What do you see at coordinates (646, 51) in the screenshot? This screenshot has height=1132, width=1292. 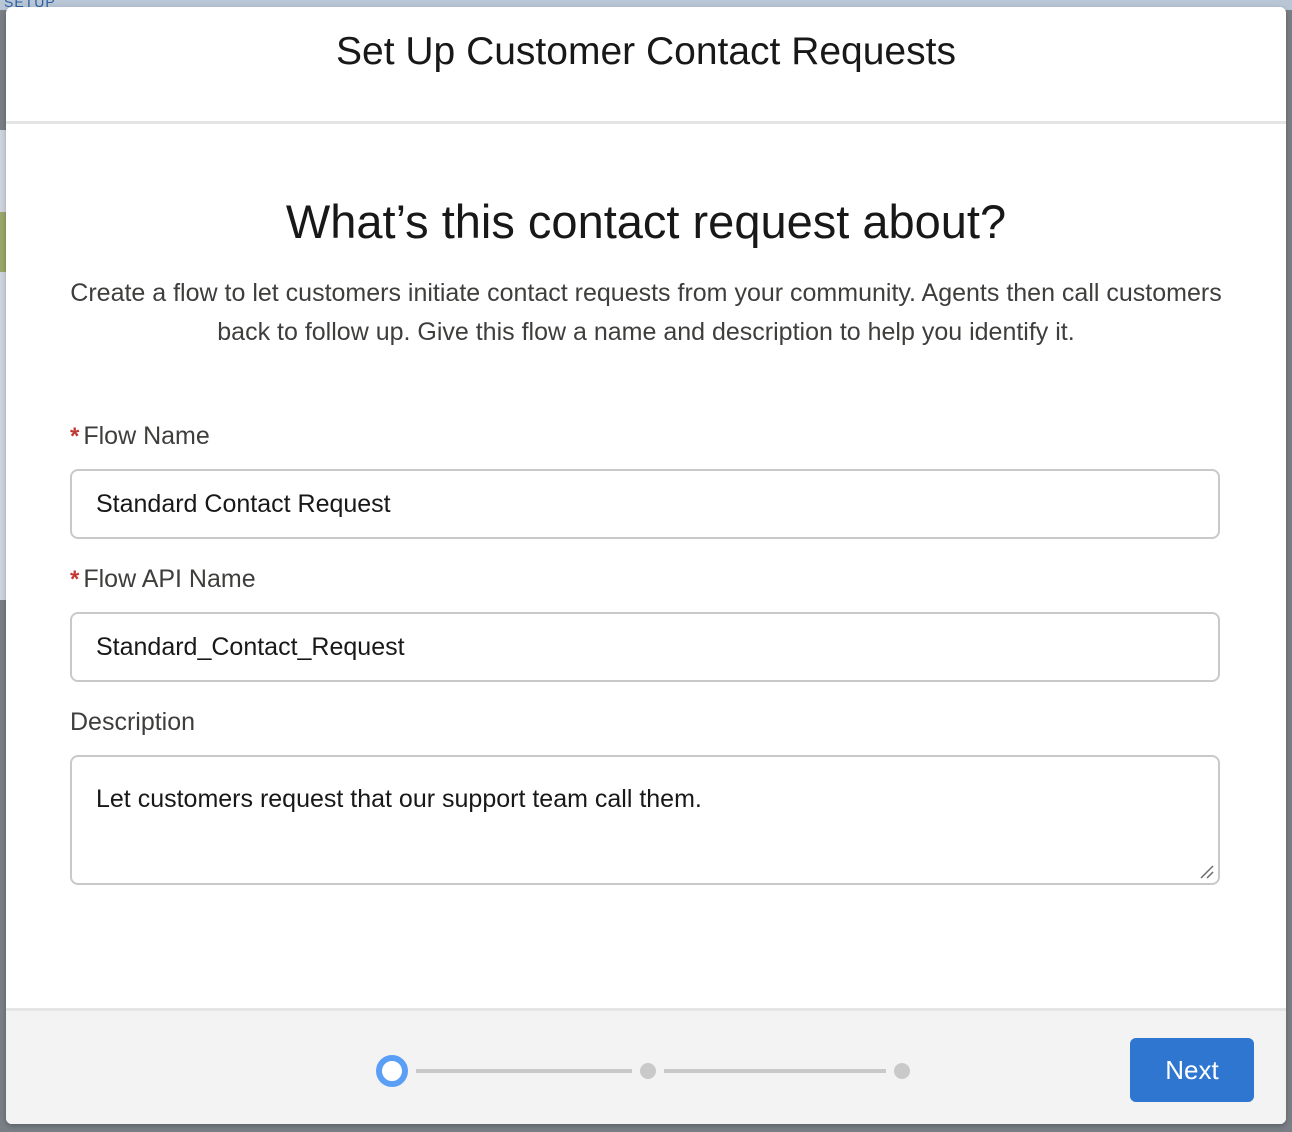 I see `modal-title: Set Up Customer Contact Requests` at bounding box center [646, 51].